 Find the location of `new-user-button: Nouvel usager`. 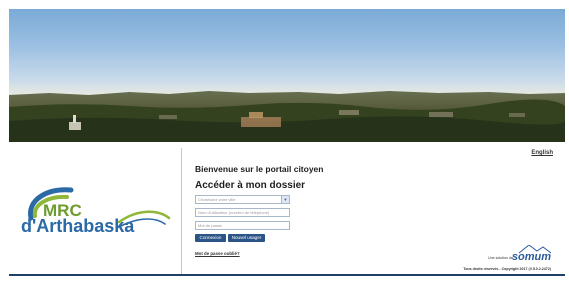

new-user-button: Nouvel usager is located at coordinates (246, 238).